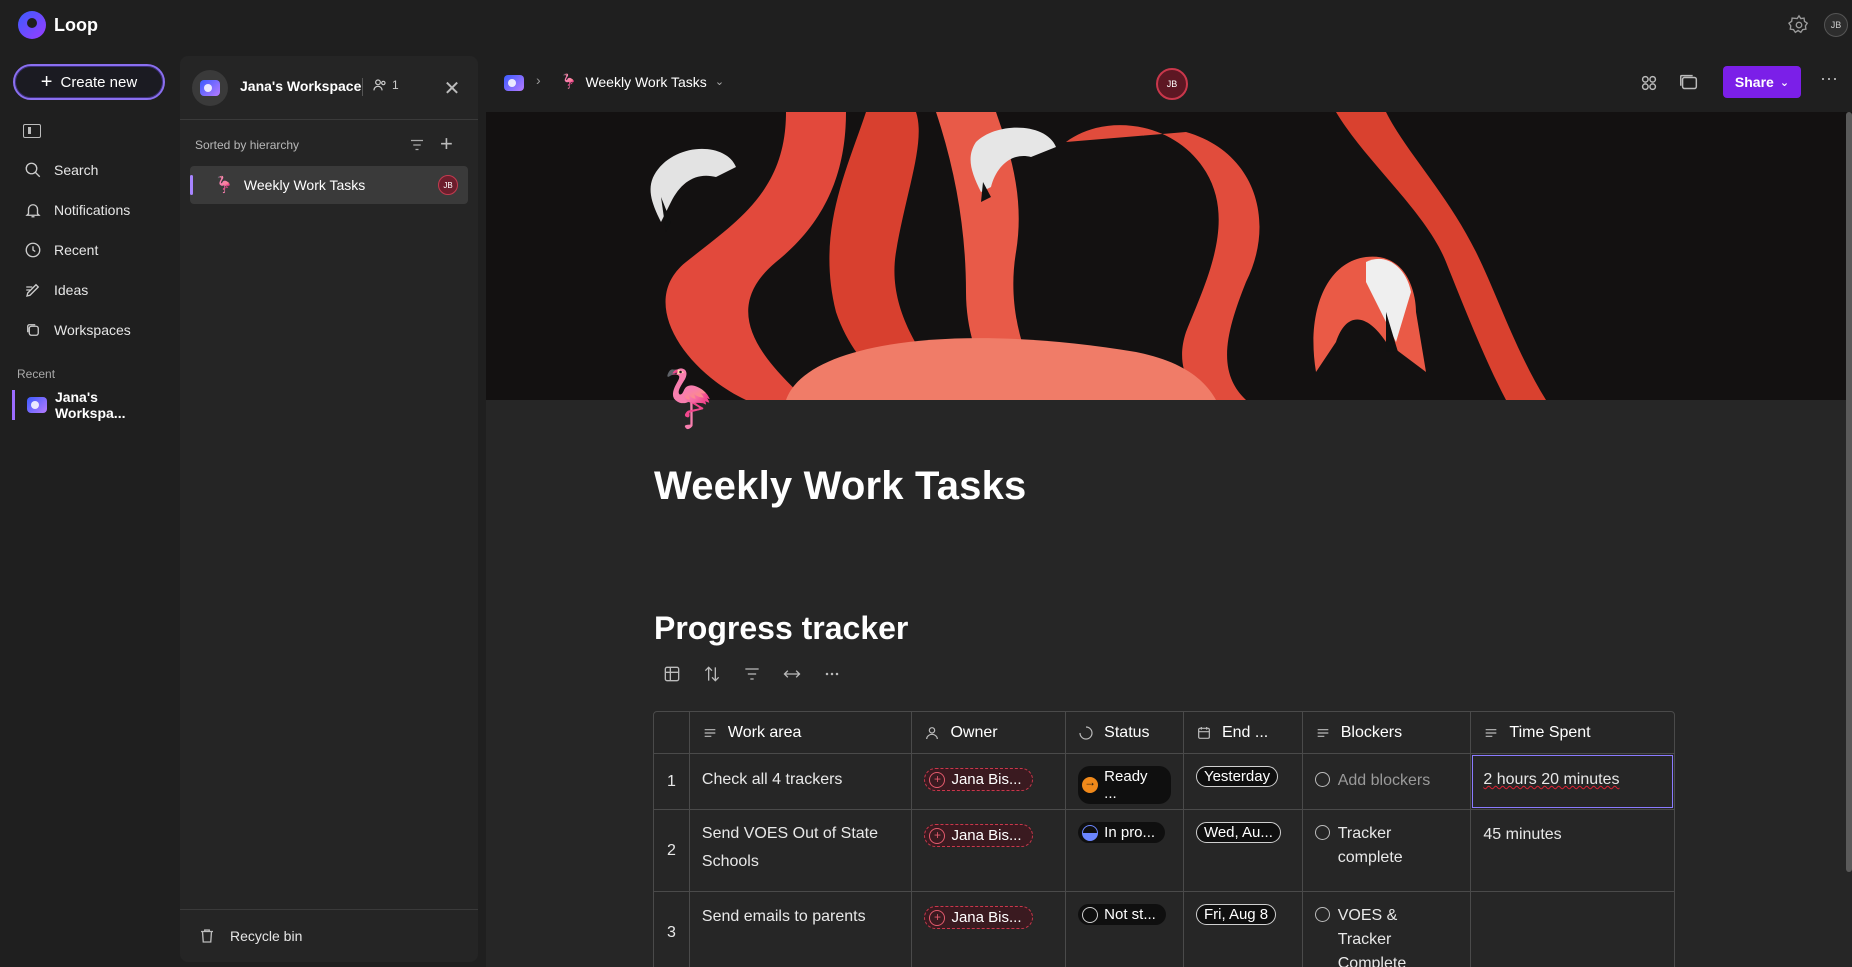 This screenshot has width=1852, height=967. Describe the element at coordinates (932, 732) in the screenshot. I see `person-icon` at that location.